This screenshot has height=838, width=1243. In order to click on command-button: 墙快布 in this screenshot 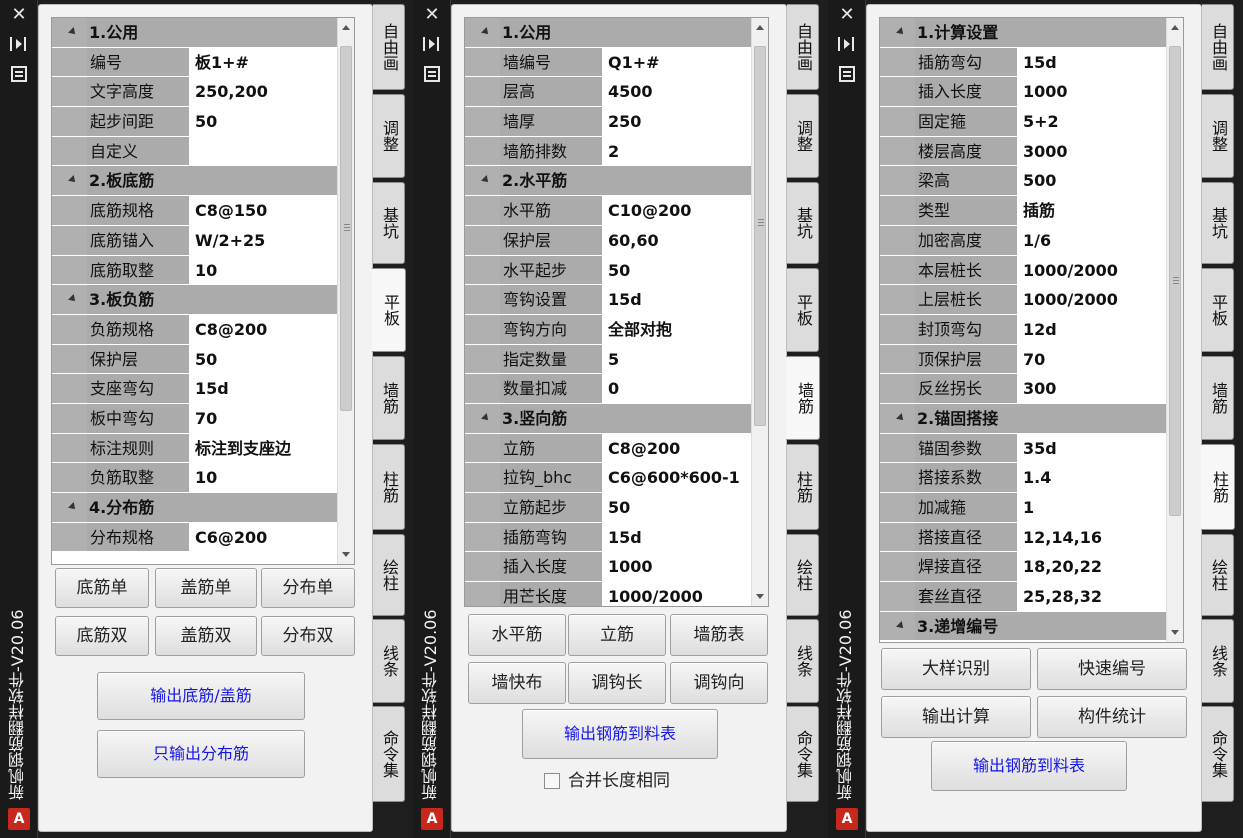, I will do `click(517, 683)`.